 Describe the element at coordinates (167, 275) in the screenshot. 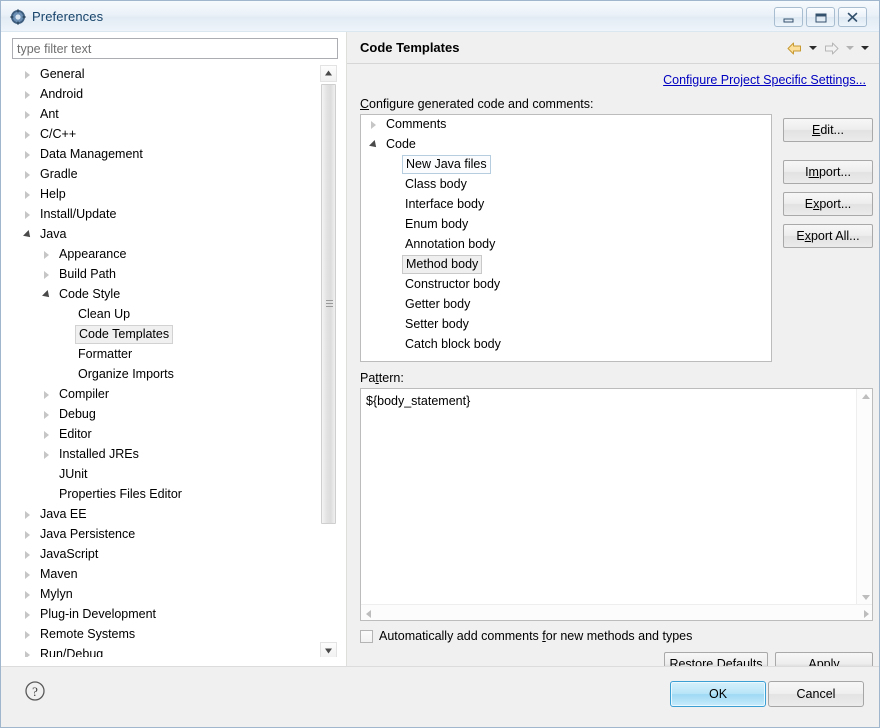

I see `tree-item-build-path: Build Path` at that location.